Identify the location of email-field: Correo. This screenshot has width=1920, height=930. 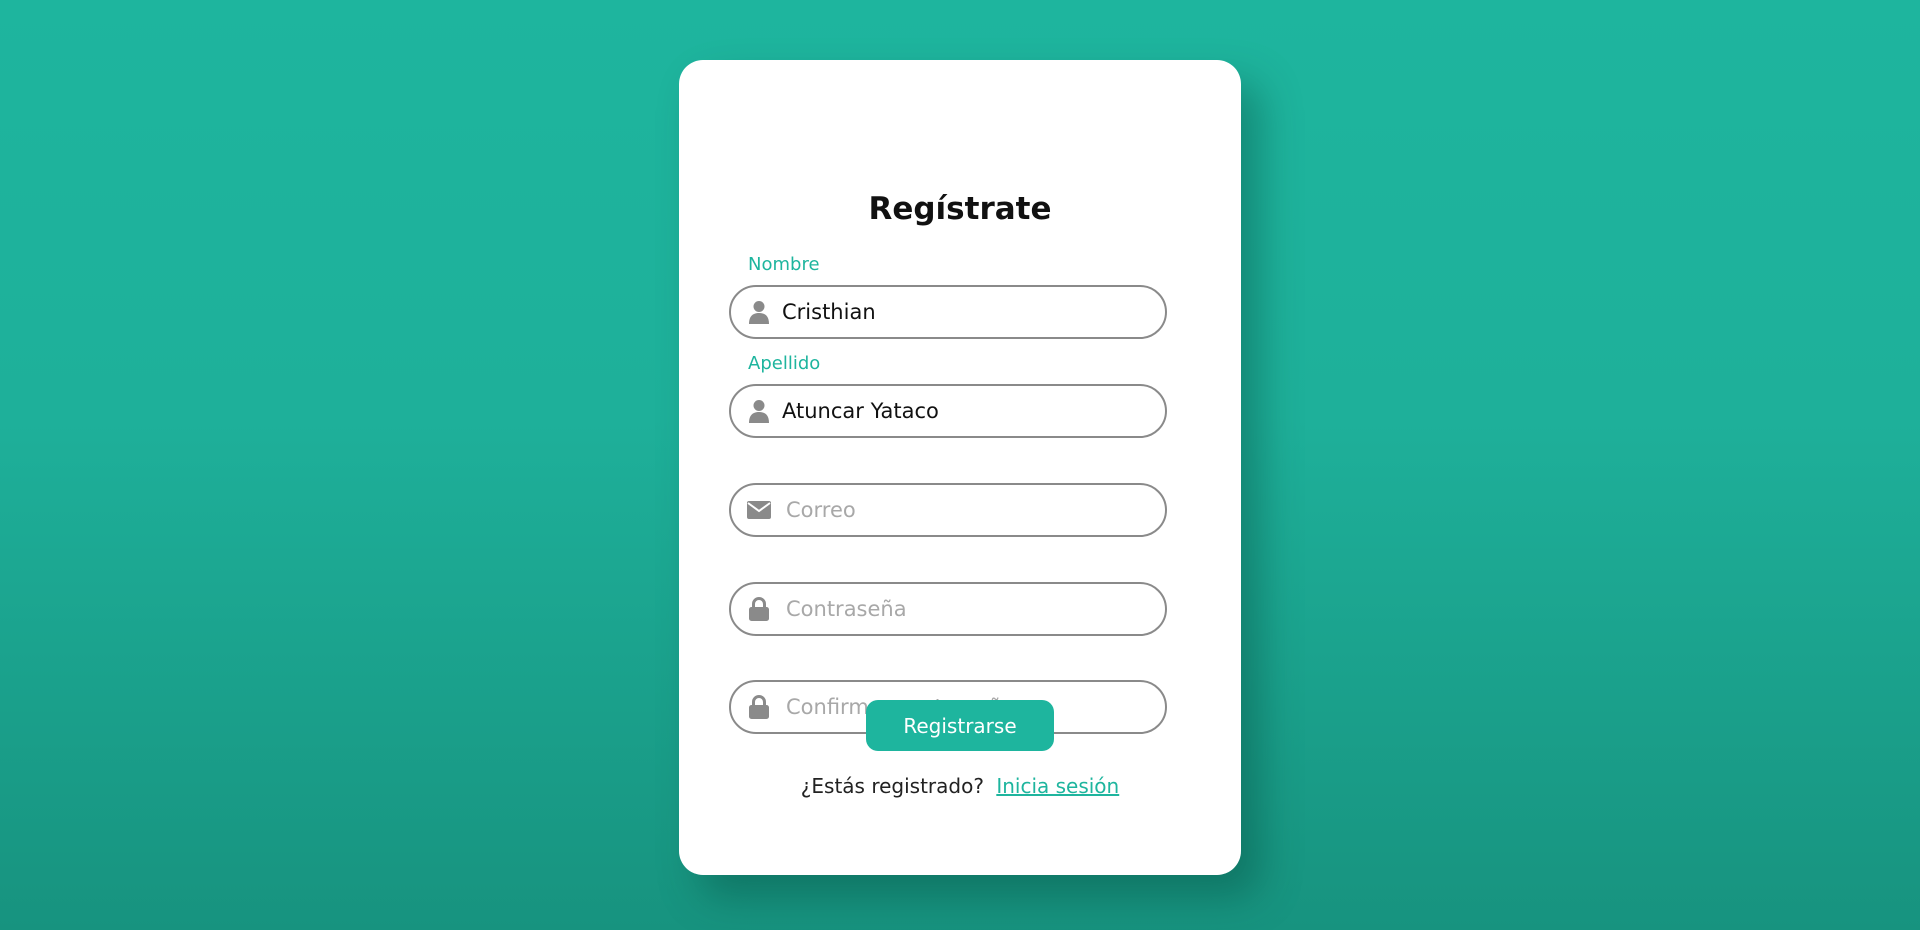
(948, 510).